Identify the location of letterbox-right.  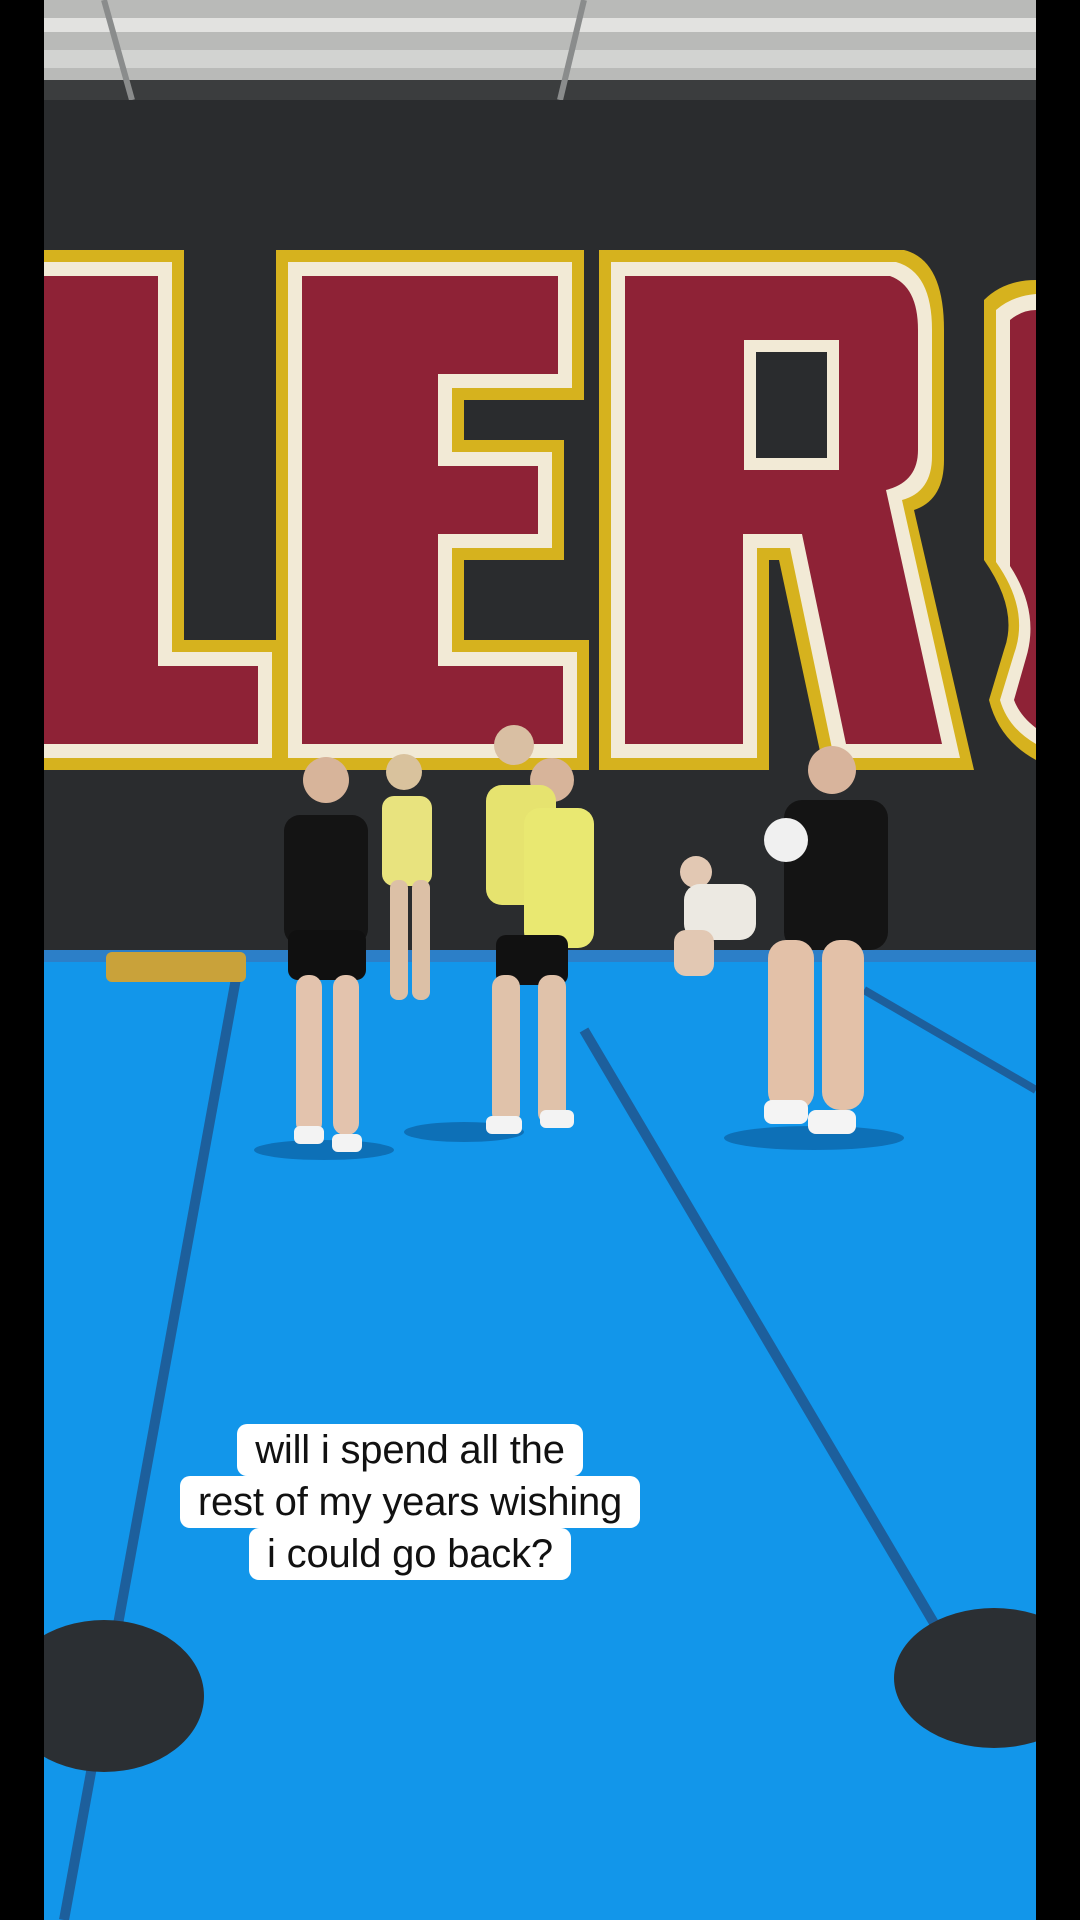
(1058, 960).